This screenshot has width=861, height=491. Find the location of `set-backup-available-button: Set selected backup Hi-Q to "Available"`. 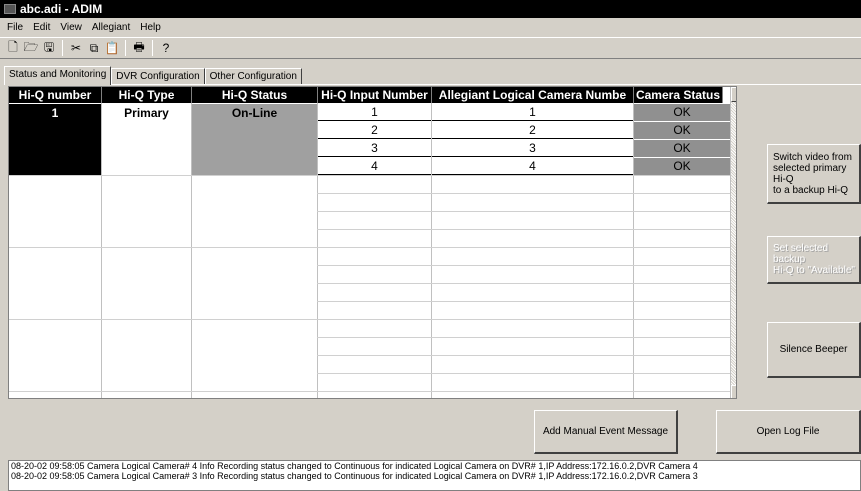

set-backup-available-button: Set selected backup Hi-Q to "Available" is located at coordinates (814, 260).